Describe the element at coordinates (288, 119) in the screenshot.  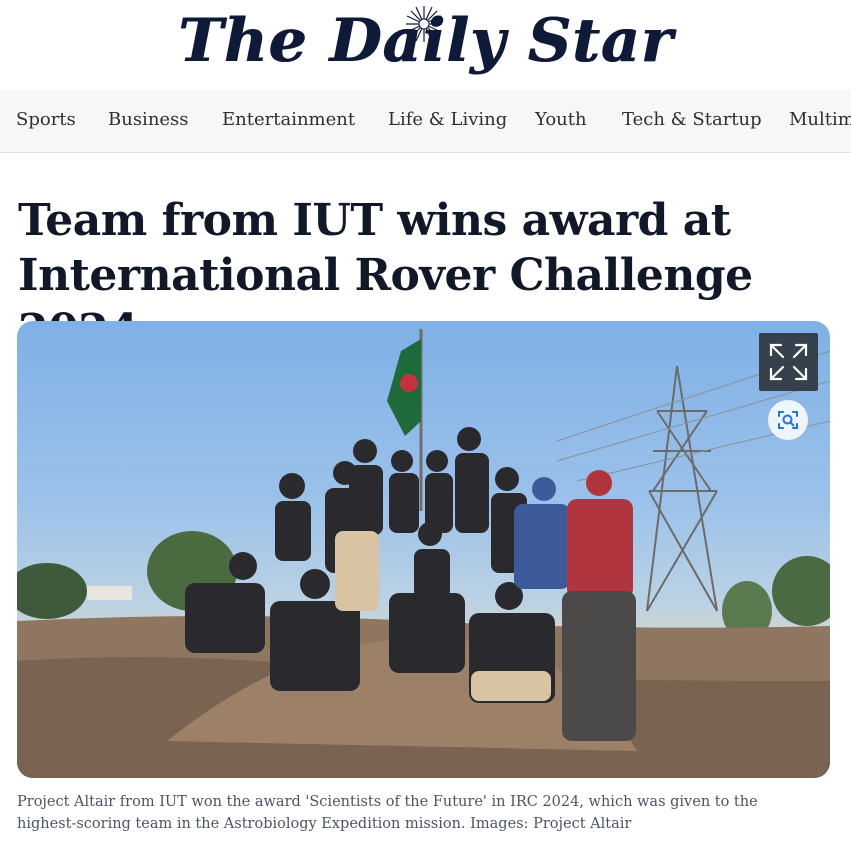
I see `nav-item-entertainment: Entertainment` at that location.